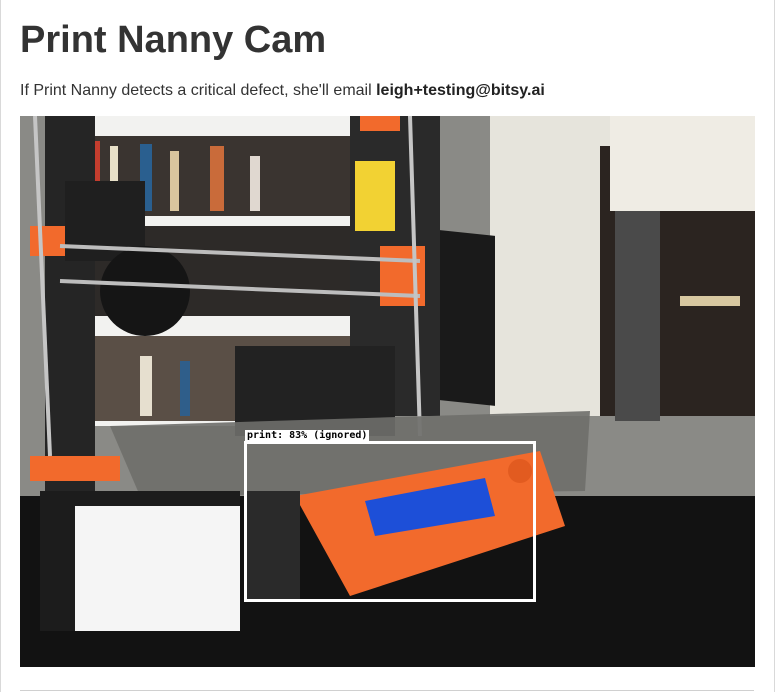  Describe the element at coordinates (460, 90) in the screenshot. I see `notice-email: leigh+testing@bitsy.ai` at that location.